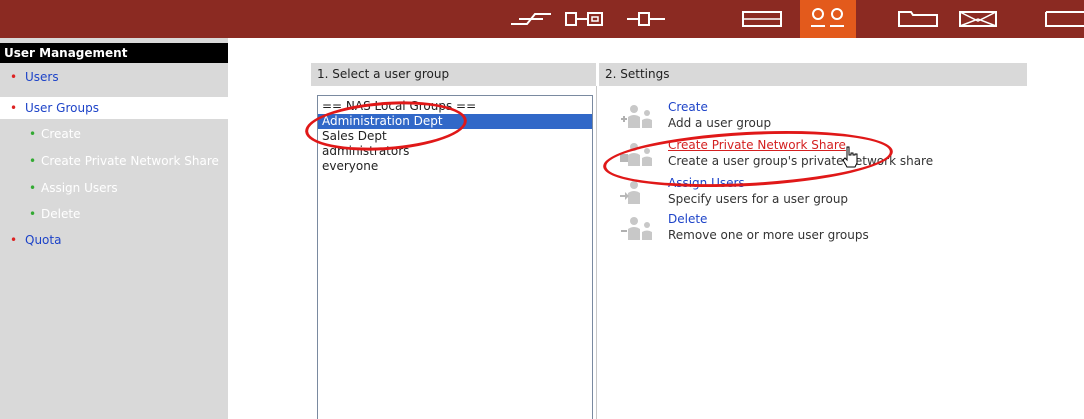 This screenshot has height=419, width=1084. I want to click on sidebar-item-create-private-network-share: • Create Private Network Share, so click(114, 161).